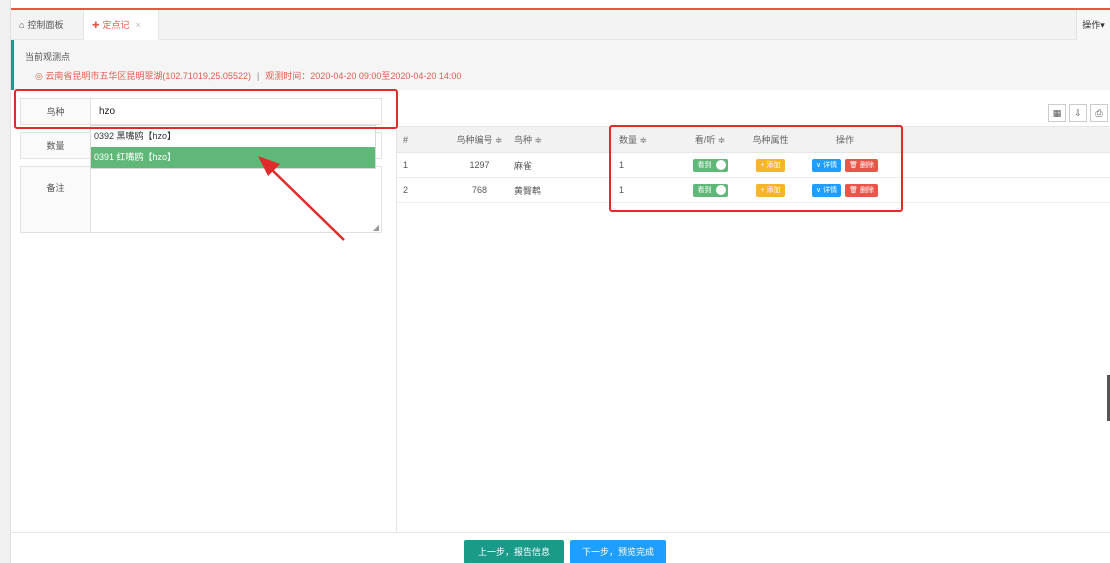  I want to click on table-header: # 鸟种编号 ≑ 鸟种 ≑ 数量 ≑ 看/听 ≑ 鸟种属性 操作, so click(753, 139).